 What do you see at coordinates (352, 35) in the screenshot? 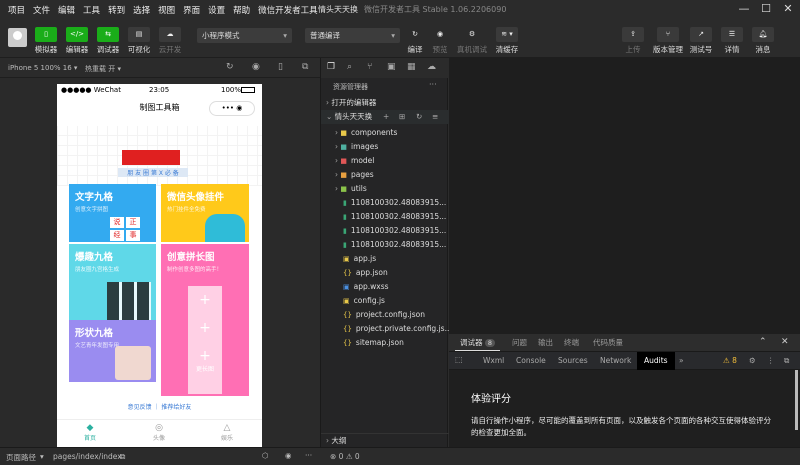
I see `compile-select: 普通编译 ▾` at bounding box center [352, 35].